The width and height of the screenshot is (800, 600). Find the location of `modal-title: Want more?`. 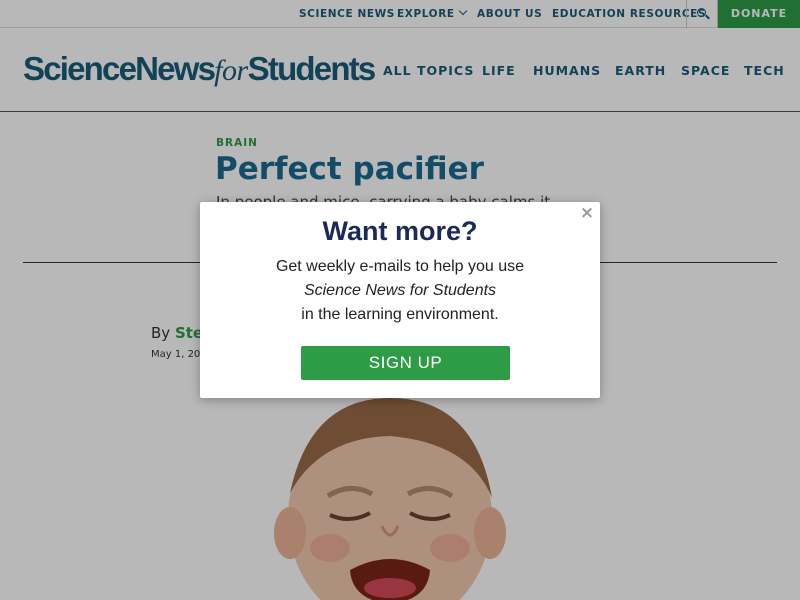

modal-title: Want more? is located at coordinates (400, 231).